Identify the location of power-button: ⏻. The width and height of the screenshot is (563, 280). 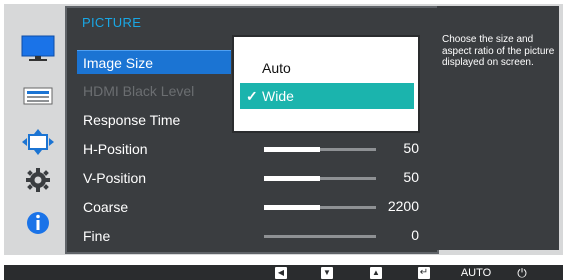
(522, 273).